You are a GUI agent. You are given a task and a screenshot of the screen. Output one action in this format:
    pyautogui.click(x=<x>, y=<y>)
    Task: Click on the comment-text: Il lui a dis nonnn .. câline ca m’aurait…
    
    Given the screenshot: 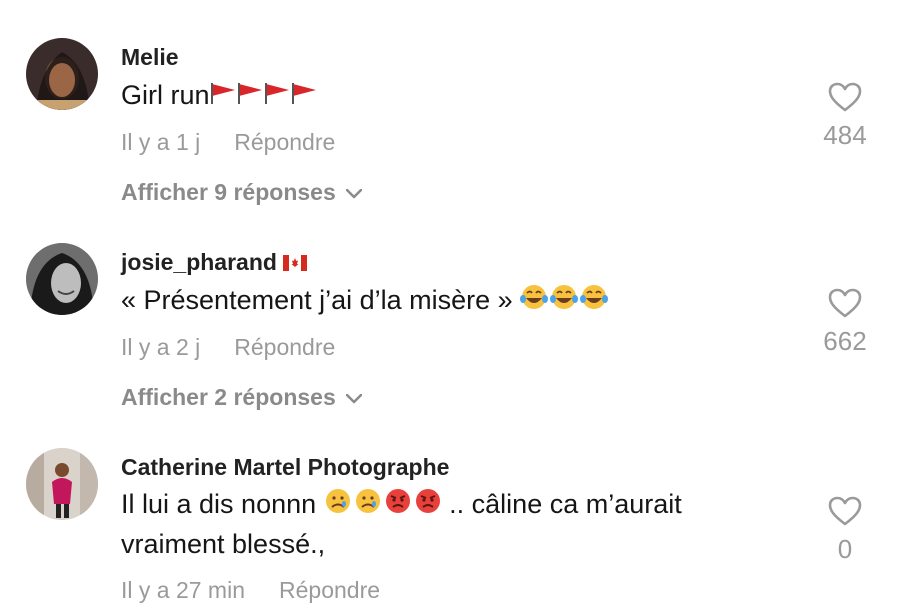 What is the action you would take?
    pyautogui.click(x=441, y=524)
    